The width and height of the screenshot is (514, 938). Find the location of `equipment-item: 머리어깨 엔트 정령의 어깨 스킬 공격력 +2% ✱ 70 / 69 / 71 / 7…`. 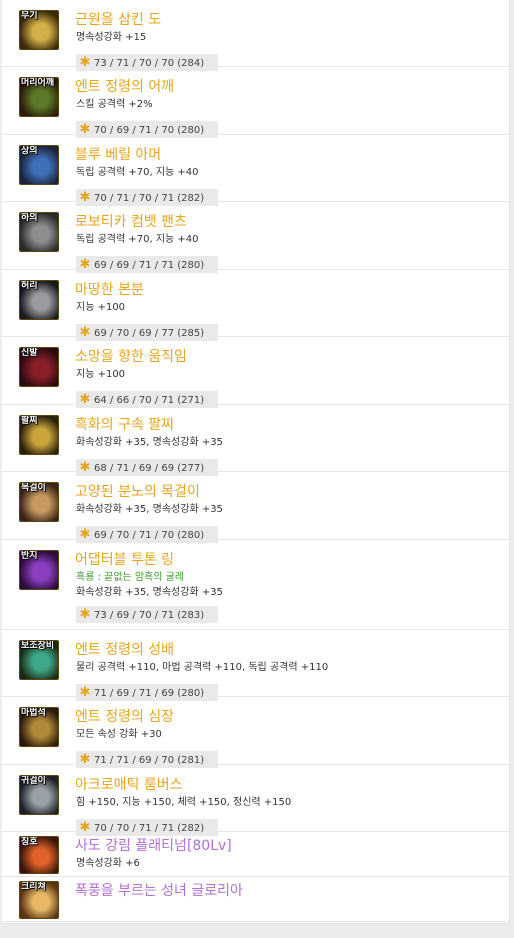

equipment-item: 머리어깨 엔트 정령의 어깨 스킬 공격력 +2% ✱ 70 / 69 / 71 / 7… is located at coordinates (255, 102).